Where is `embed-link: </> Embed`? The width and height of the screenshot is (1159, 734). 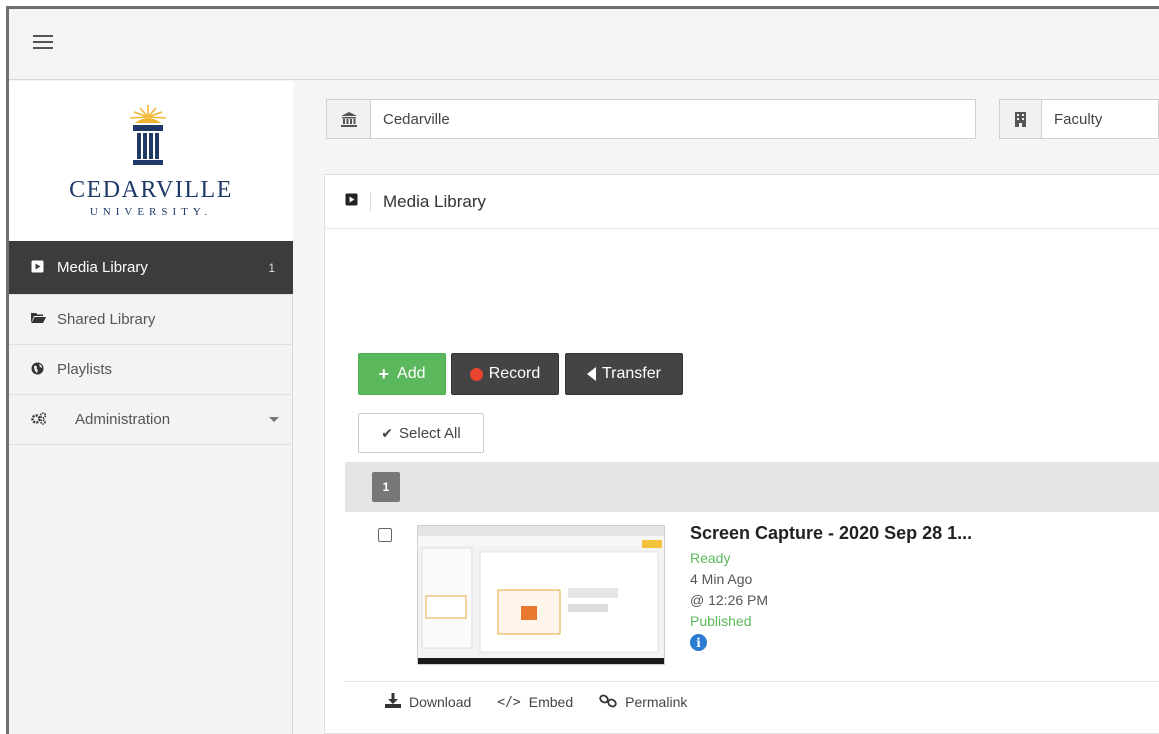
embed-link: </> Embed is located at coordinates (535, 702).